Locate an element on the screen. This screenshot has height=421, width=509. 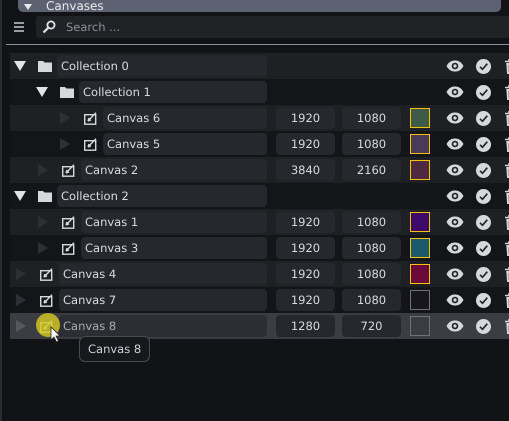
tree-row: Canvas 2 3840 2160 is located at coordinates (259, 170).